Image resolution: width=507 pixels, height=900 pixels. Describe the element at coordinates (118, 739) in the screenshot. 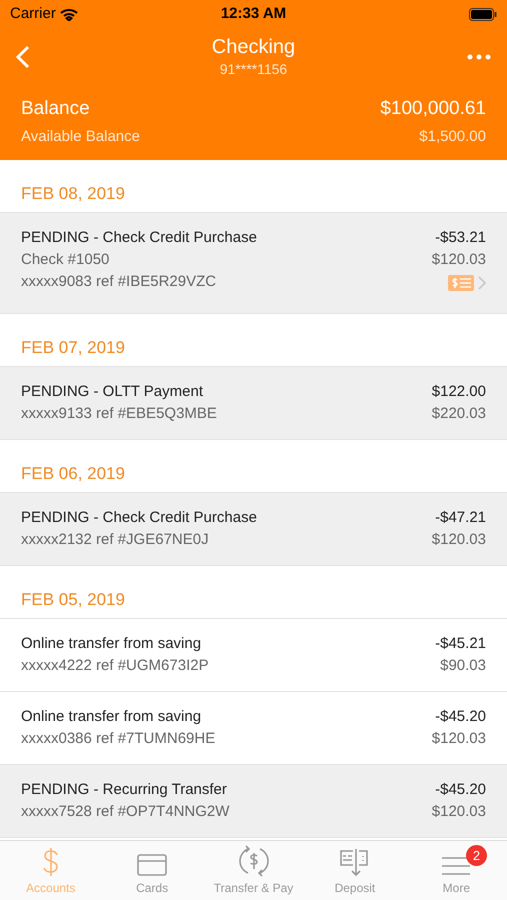

I see `transaction-detail: xxxxx0386 ref #7TUMN69HE` at that location.